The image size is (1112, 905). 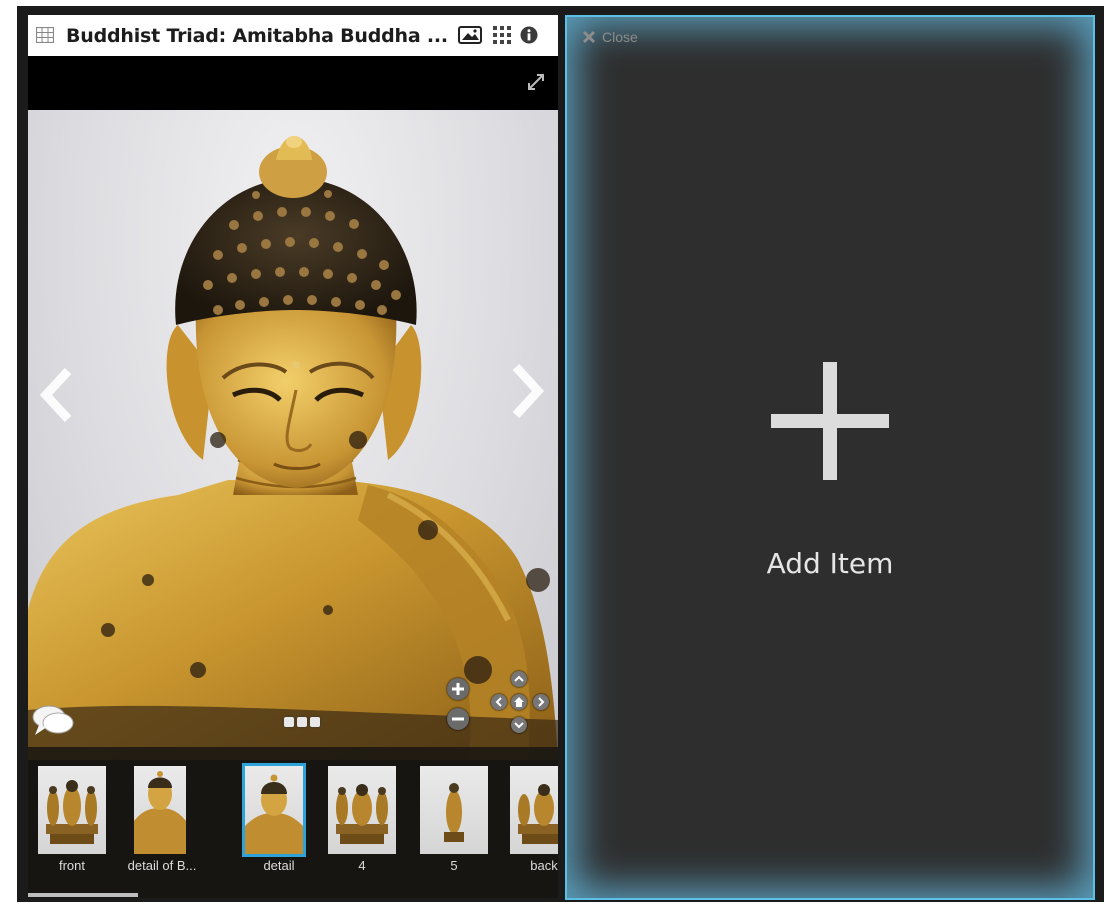 I want to click on thumbnail-strip: front detail of B... detail 4 5 back, so click(x=293, y=822).